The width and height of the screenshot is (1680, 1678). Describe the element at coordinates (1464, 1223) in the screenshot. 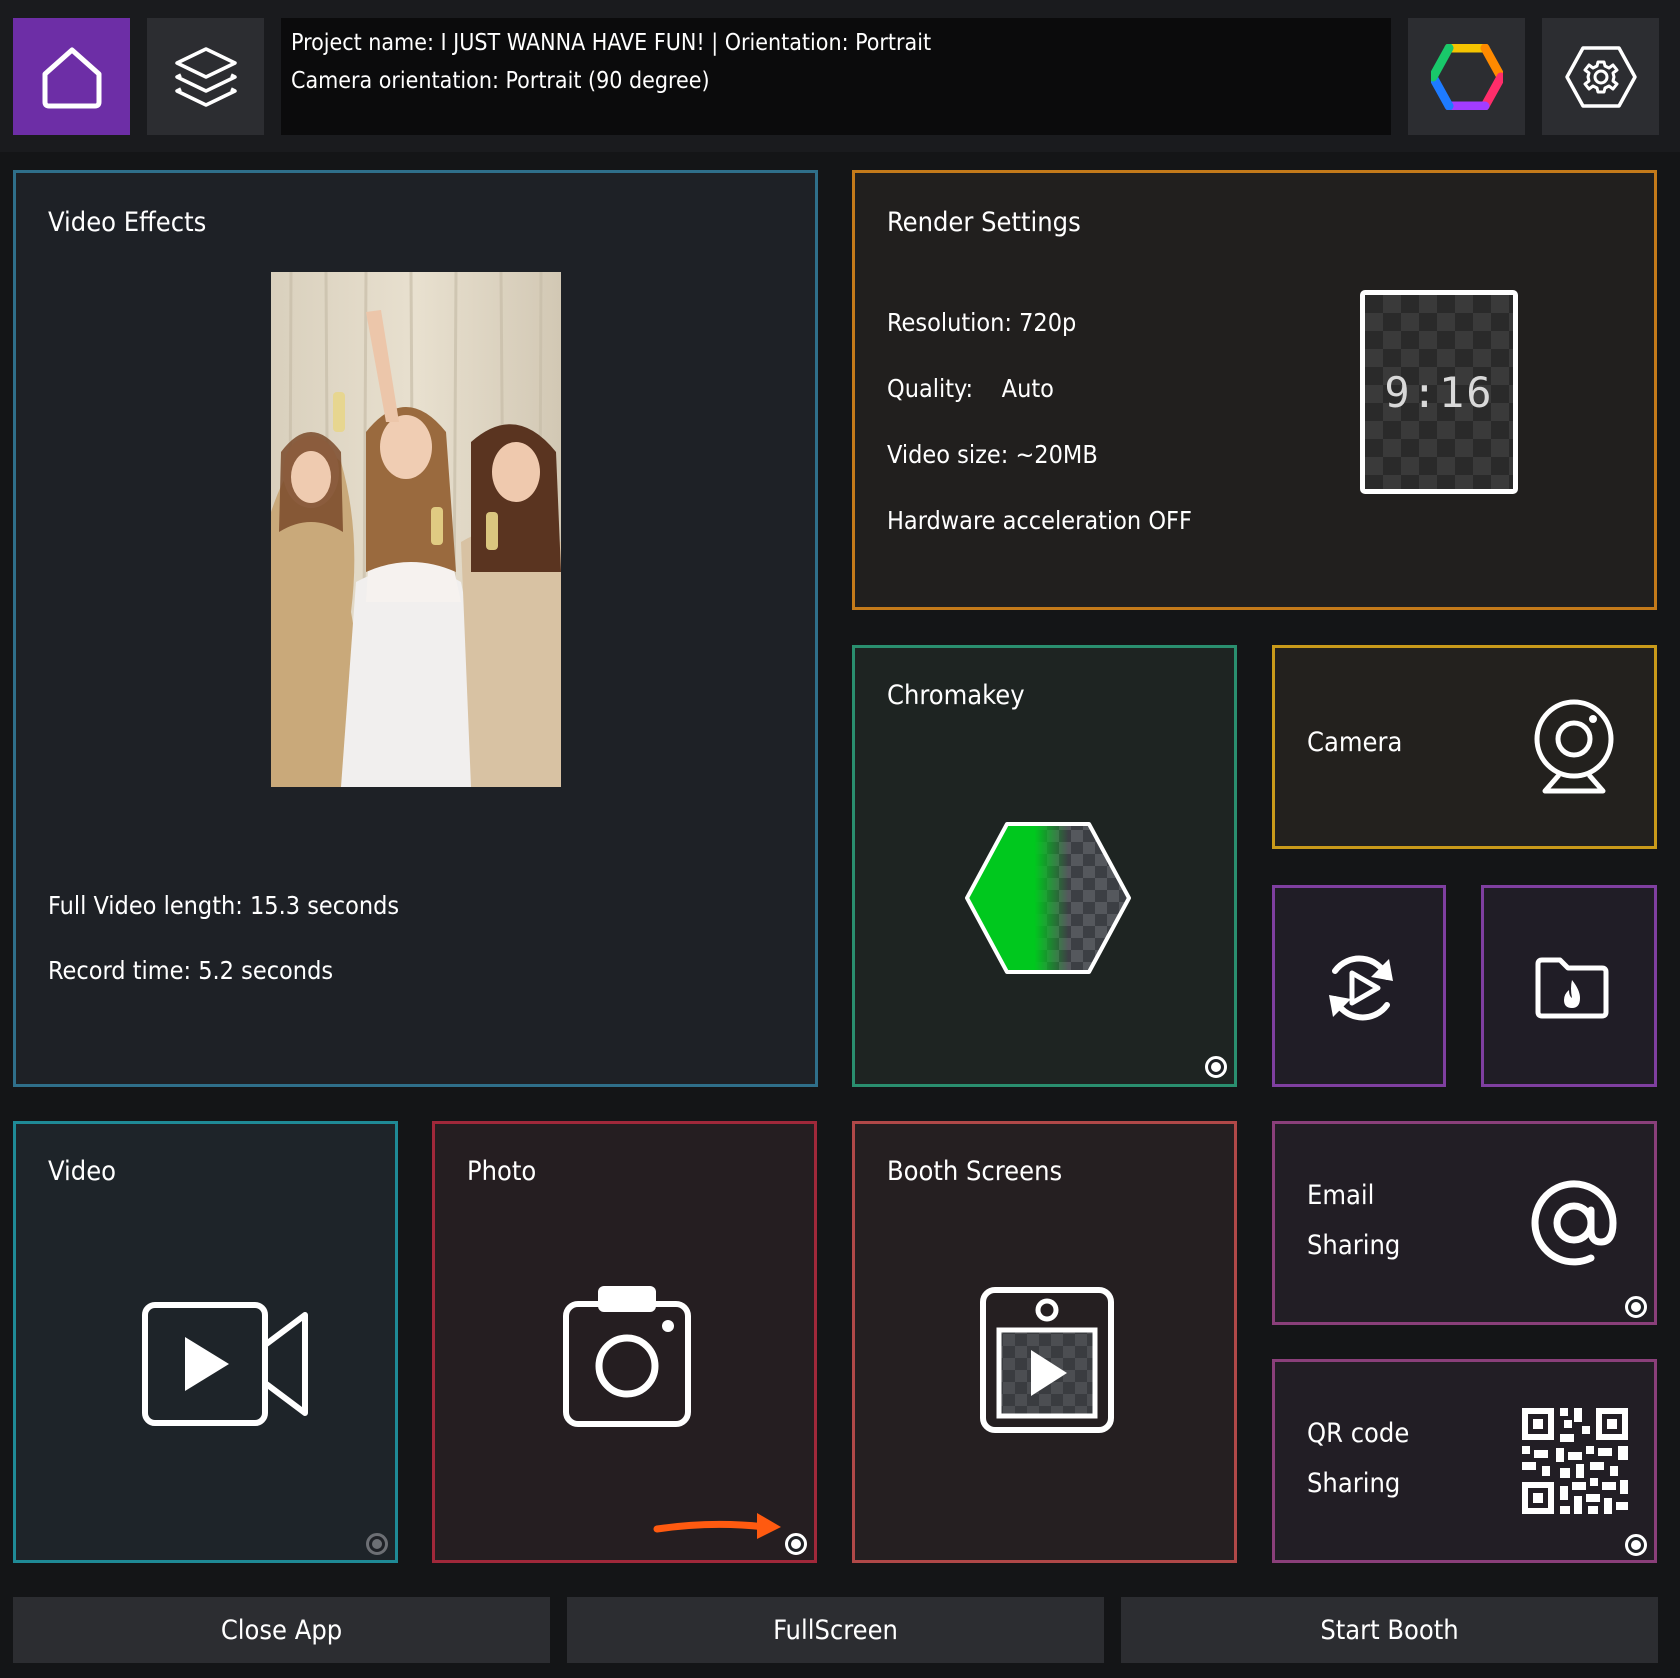

I see `email-sharing-tile: Email Sharing` at that location.